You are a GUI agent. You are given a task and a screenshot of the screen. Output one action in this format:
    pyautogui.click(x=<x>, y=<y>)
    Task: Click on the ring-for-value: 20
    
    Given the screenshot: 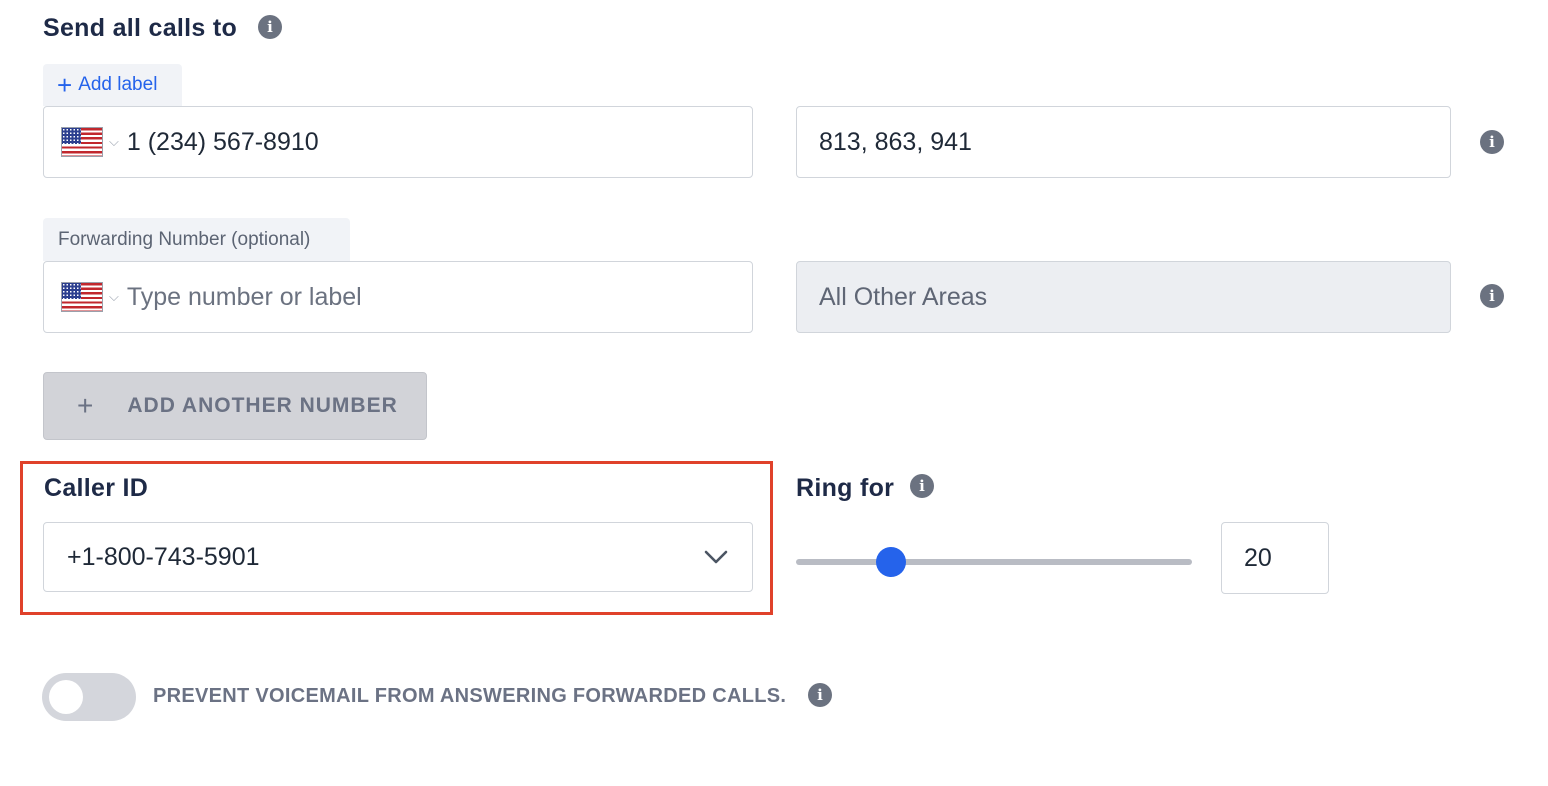 What is the action you would take?
    pyautogui.click(x=1258, y=557)
    